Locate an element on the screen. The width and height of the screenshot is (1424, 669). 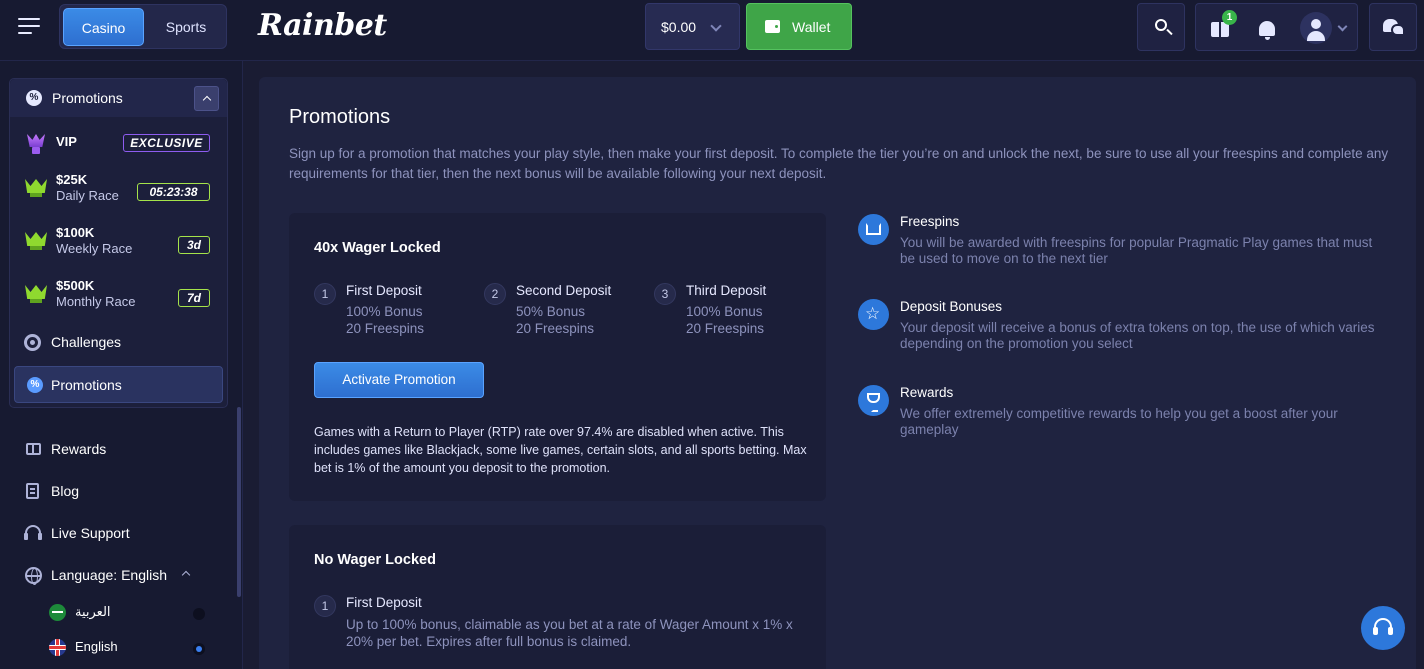
deposit-step: 2 Second Deposit 50% Bonus 20 Freespins is located at coordinates (569, 313).